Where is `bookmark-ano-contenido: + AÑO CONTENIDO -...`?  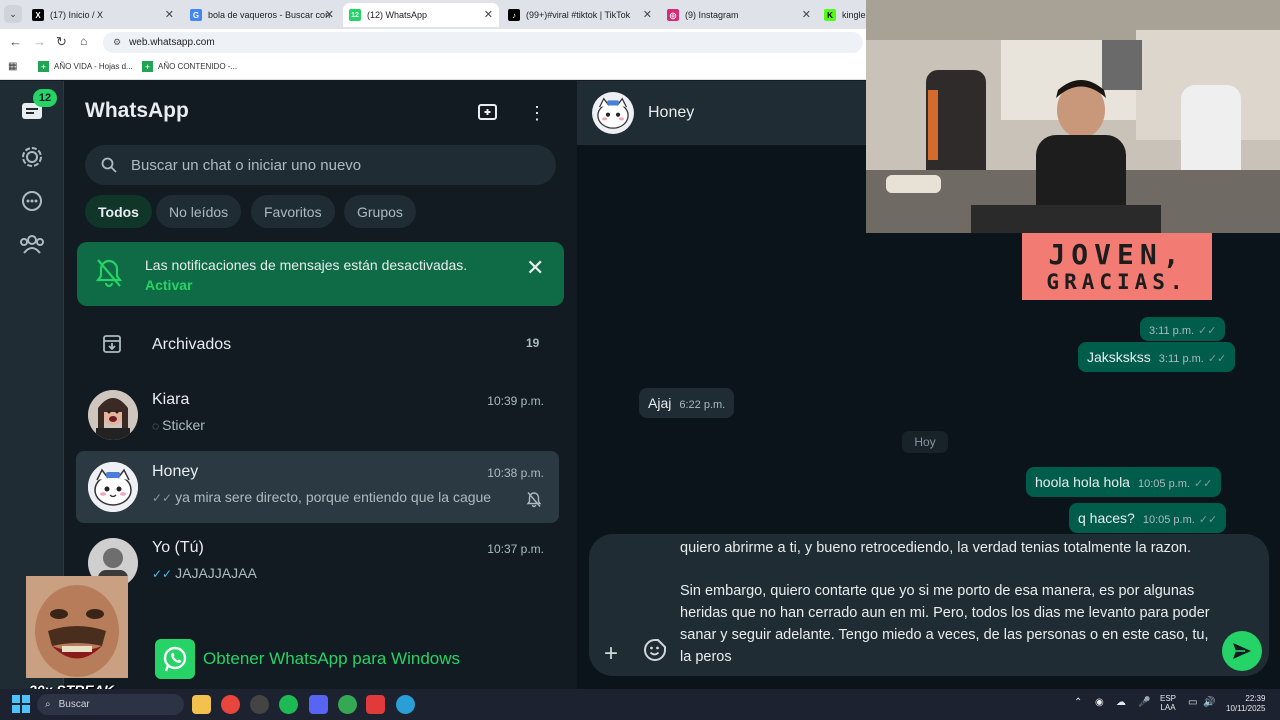 bookmark-ano-contenido: + AÑO CONTENIDO -... is located at coordinates (189, 66).